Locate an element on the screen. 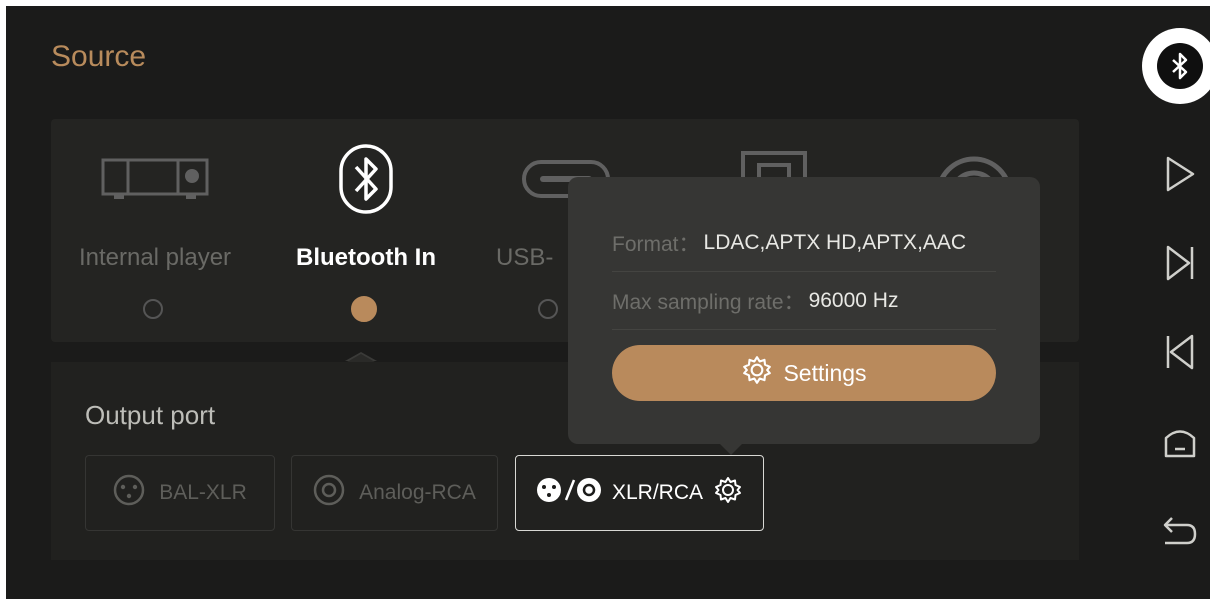 The image size is (1210, 605). format-label: Format： is located at coordinates (656, 244).